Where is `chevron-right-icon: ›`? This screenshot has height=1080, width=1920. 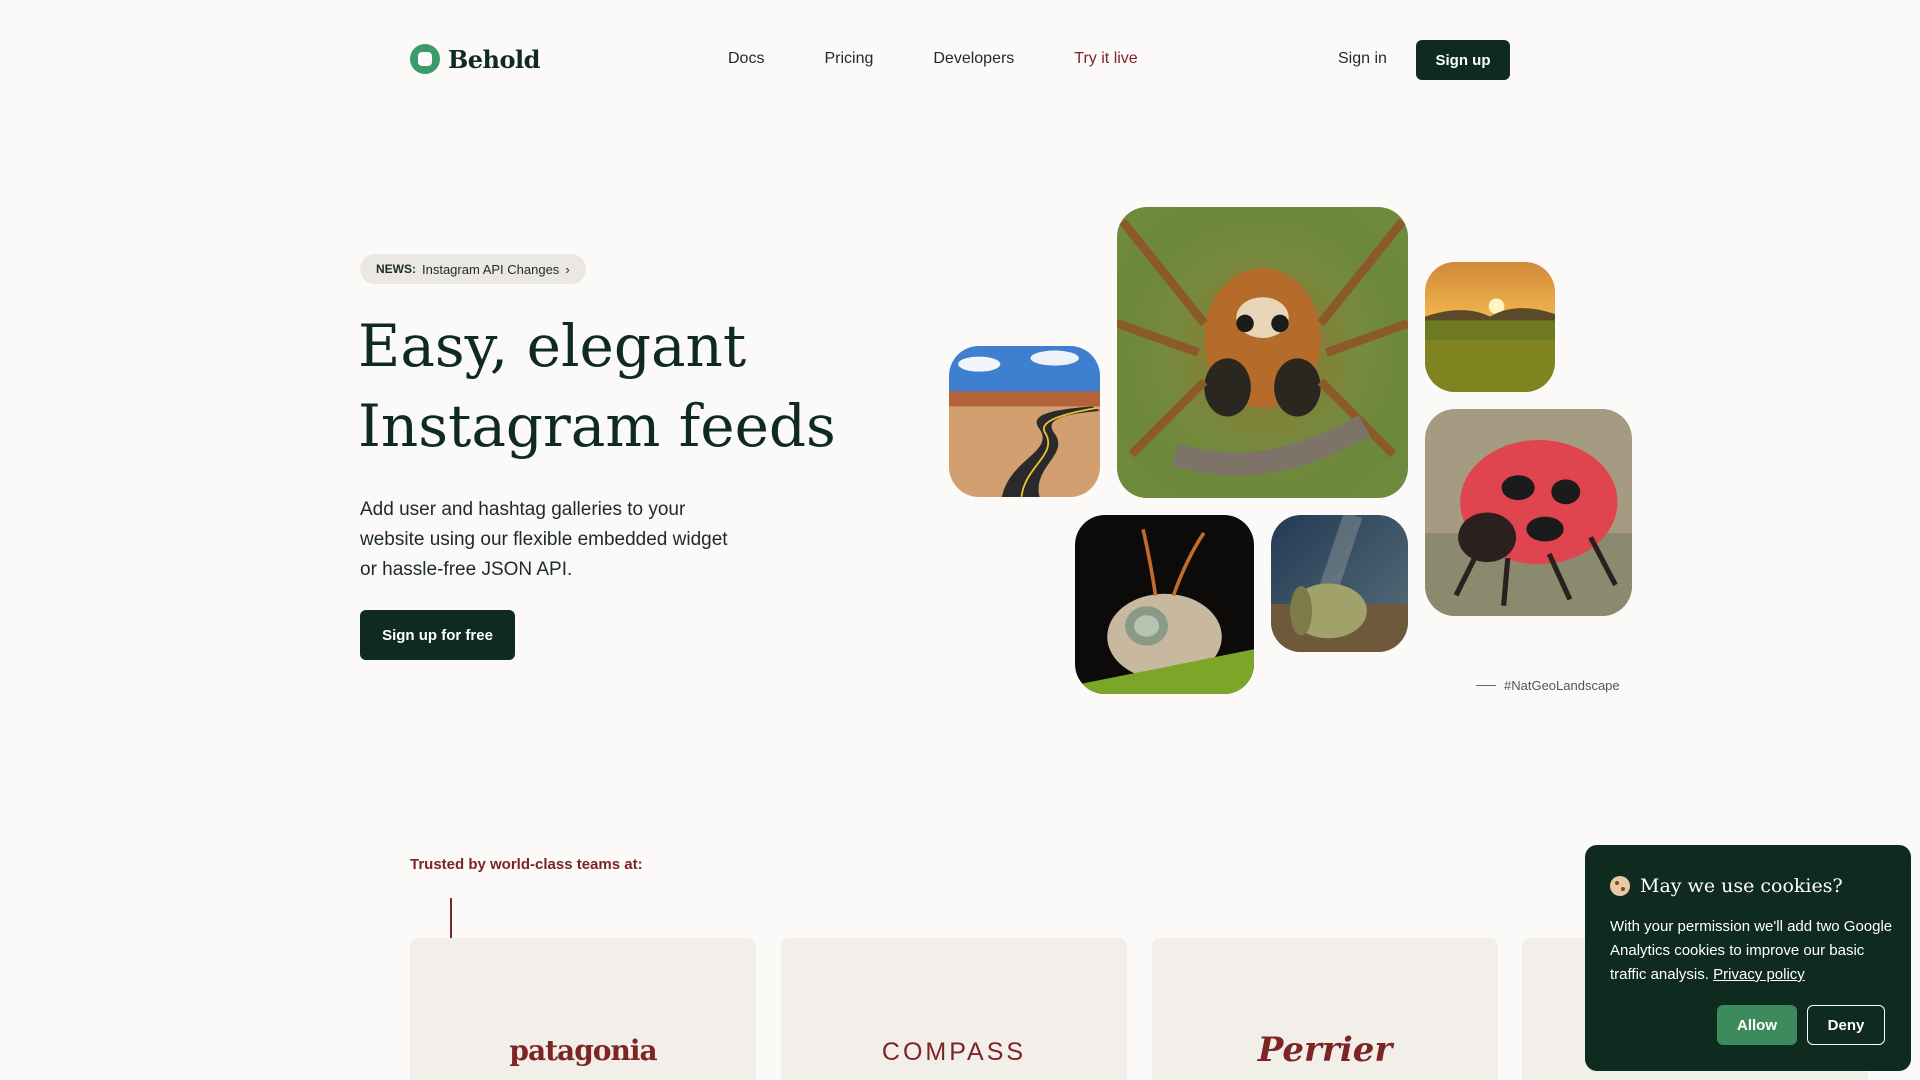 chevron-right-icon: › is located at coordinates (567, 269).